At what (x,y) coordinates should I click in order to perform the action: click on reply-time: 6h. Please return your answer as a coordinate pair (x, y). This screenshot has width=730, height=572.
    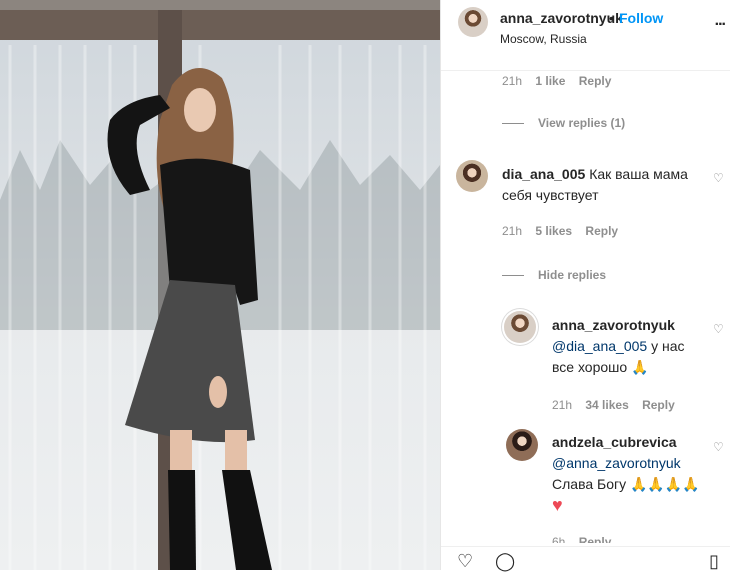
    Looking at the image, I should click on (558, 539).